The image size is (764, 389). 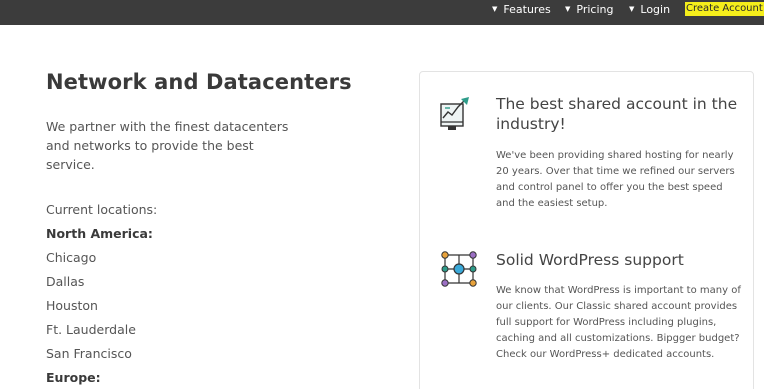 What do you see at coordinates (71, 257) in the screenshot?
I see `city-item: Chicago` at bounding box center [71, 257].